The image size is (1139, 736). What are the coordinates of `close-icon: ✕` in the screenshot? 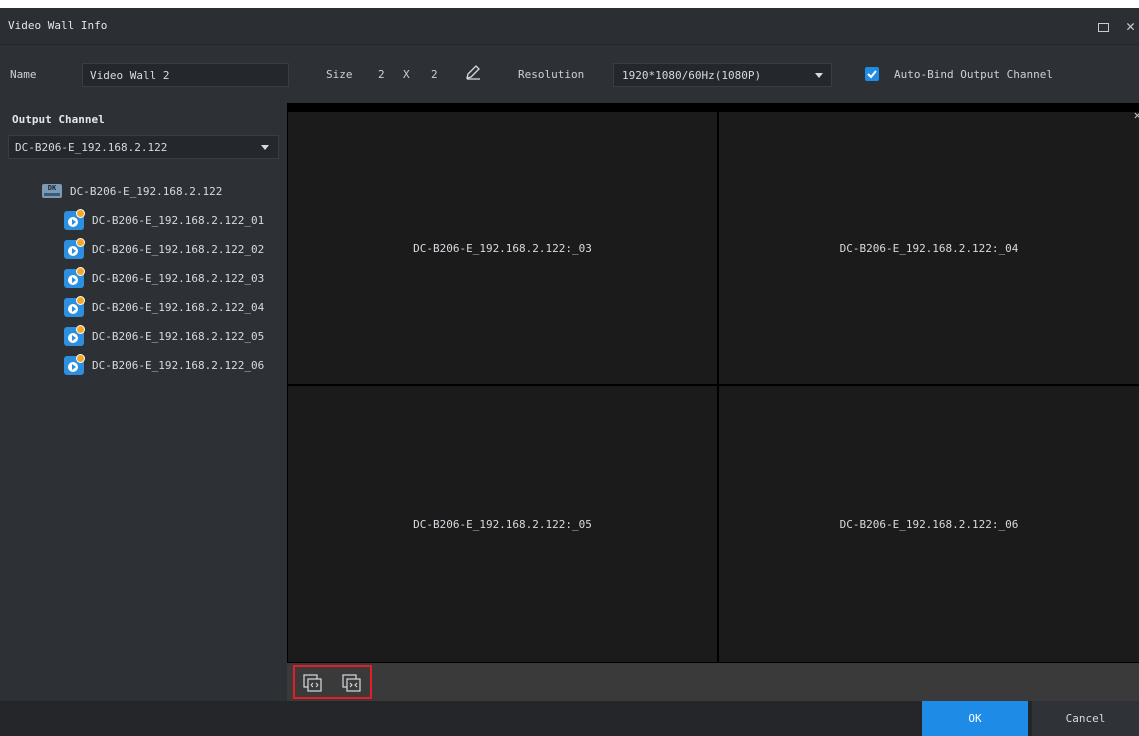 It's located at (1130, 26).